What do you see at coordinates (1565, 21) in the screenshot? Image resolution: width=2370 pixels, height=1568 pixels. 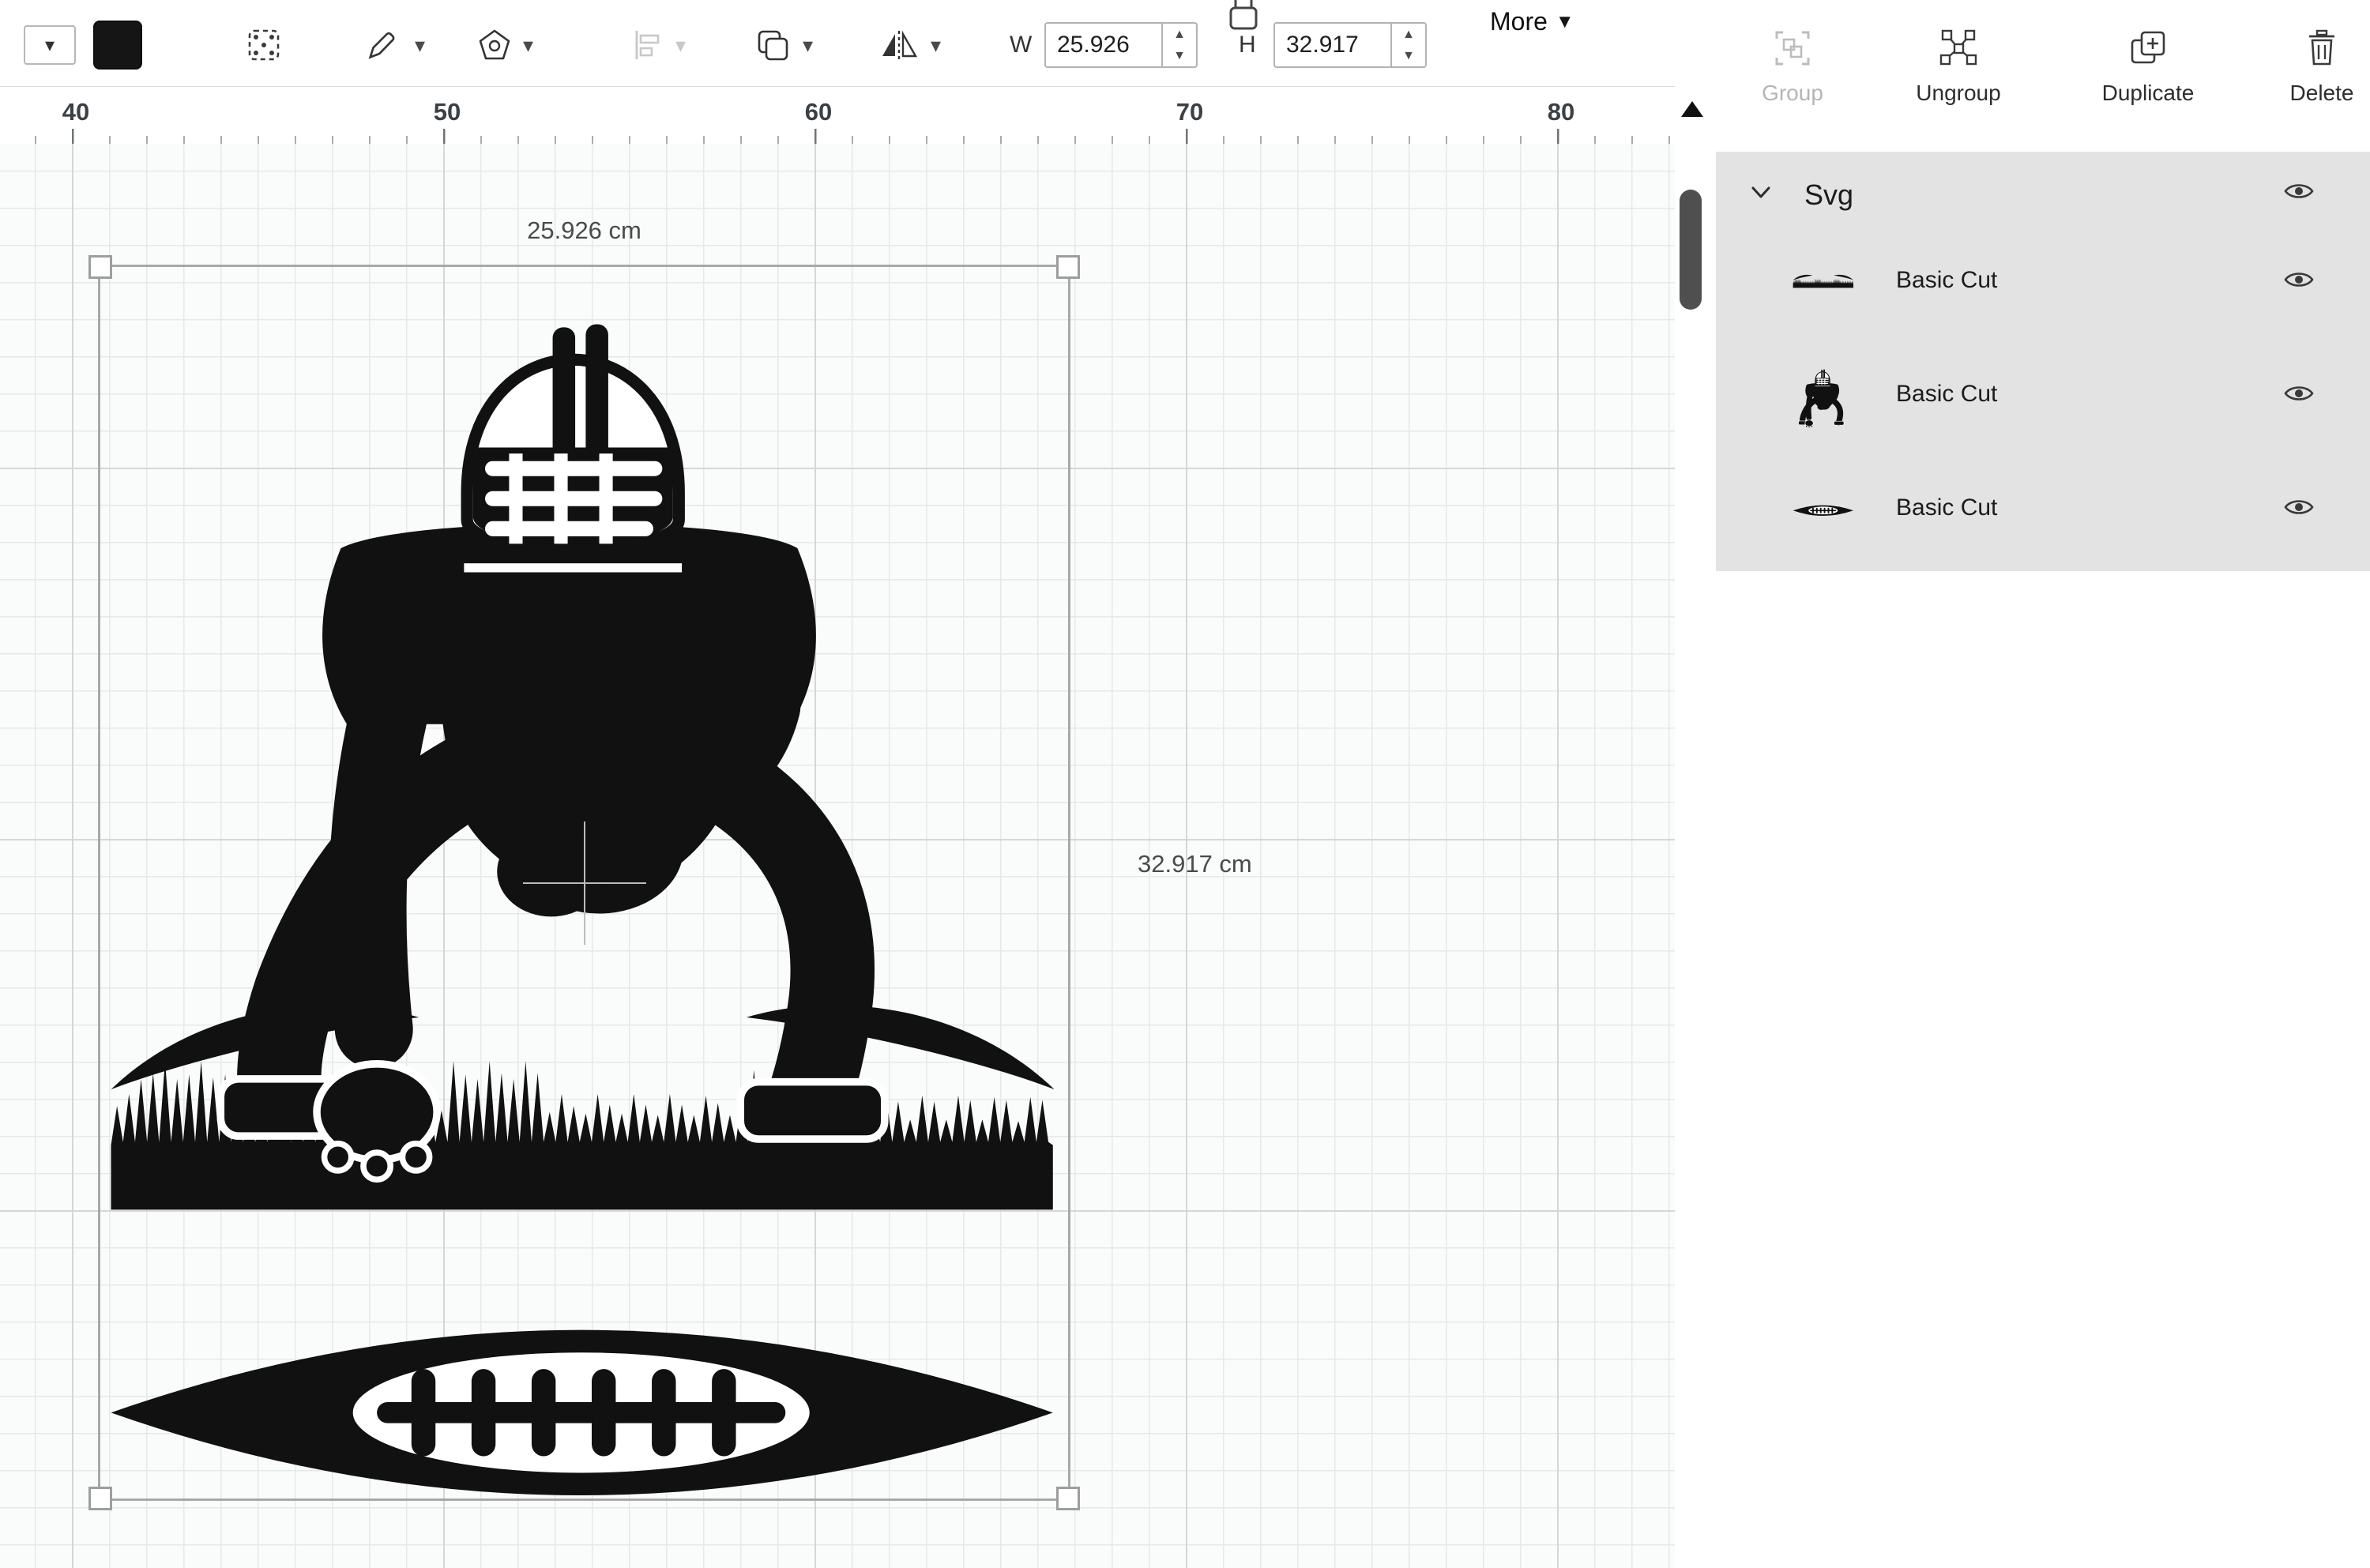 I see `more-caret-icon: ▼` at bounding box center [1565, 21].